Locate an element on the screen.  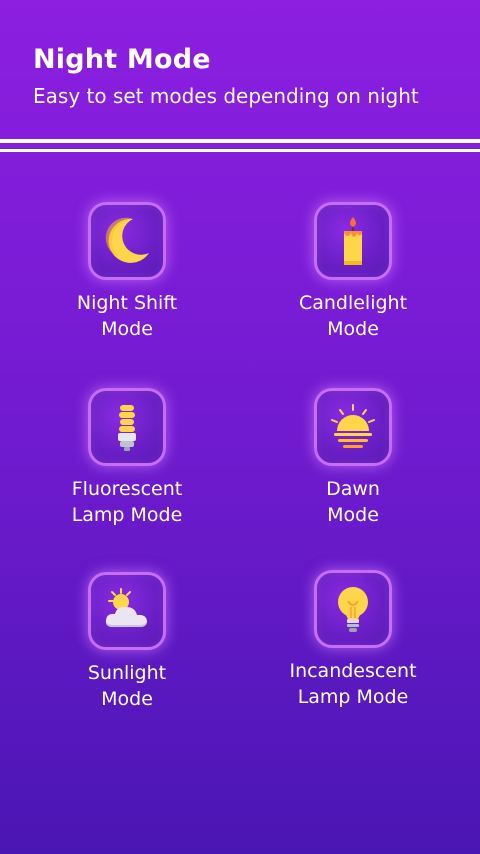
mode-label: Night Shift Mode is located at coordinates (127, 316).